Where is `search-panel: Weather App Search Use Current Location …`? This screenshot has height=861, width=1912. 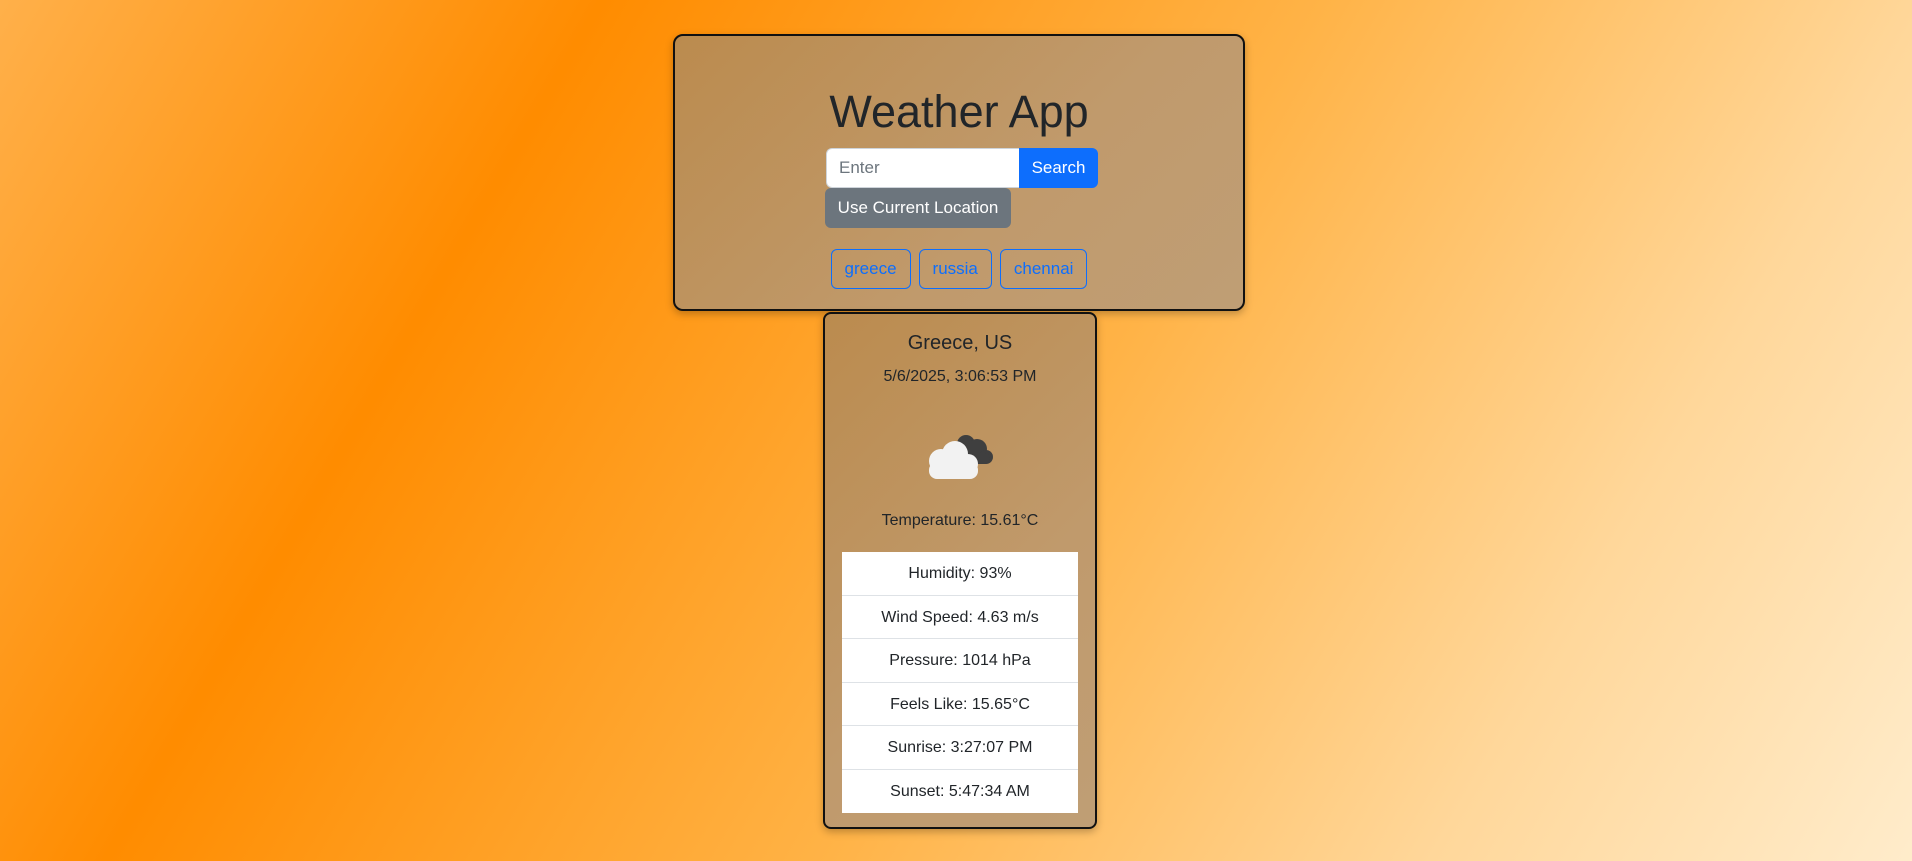
search-panel: Weather App Search Use Current Location … is located at coordinates (959, 172).